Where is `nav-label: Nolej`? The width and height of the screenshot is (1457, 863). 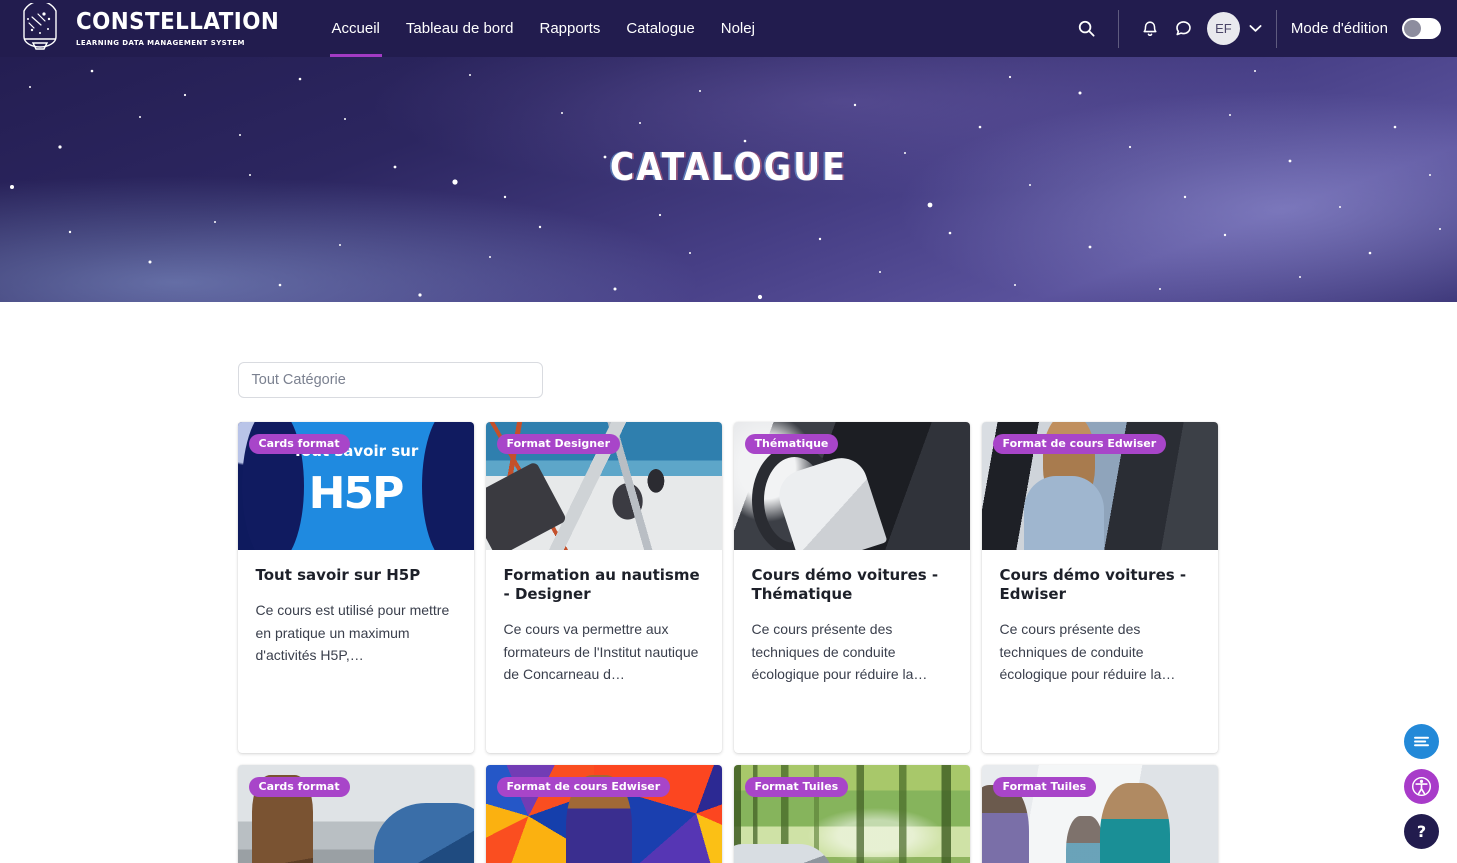
nav-label: Nolej is located at coordinates (737, 28).